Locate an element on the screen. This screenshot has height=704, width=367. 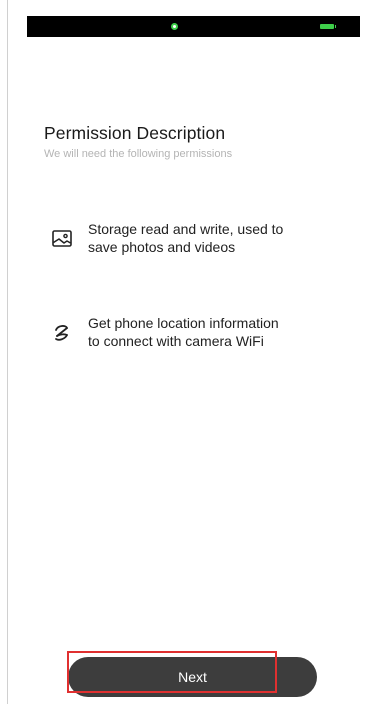
status-indicator-icon is located at coordinates (174, 26).